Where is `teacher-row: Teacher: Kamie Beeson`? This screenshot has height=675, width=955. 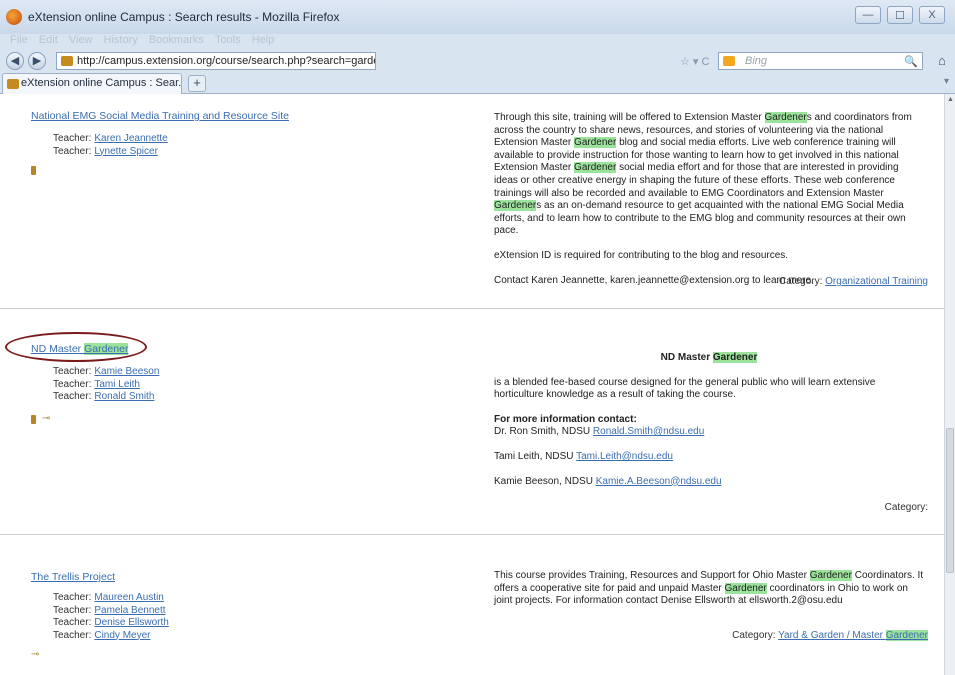
teacher-row: Teacher: Kamie Beeson is located at coordinates (106, 371).